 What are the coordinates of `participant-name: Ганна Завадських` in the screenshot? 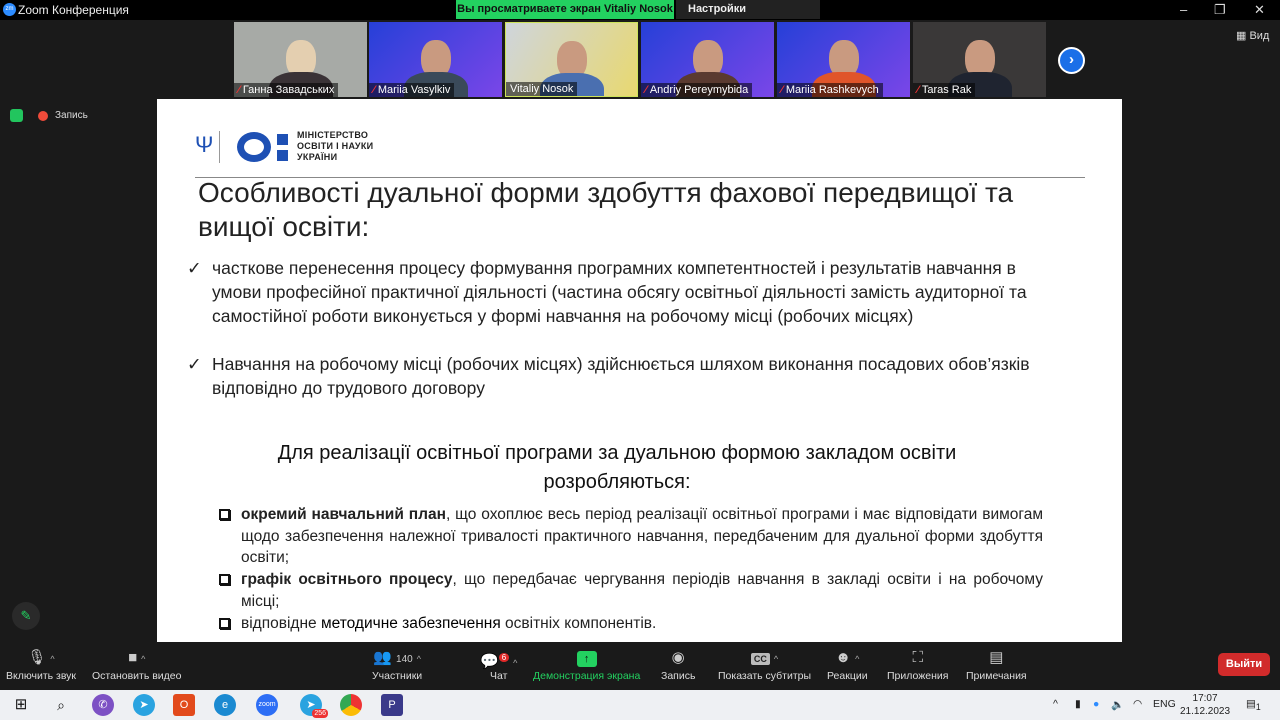 It's located at (288, 90).